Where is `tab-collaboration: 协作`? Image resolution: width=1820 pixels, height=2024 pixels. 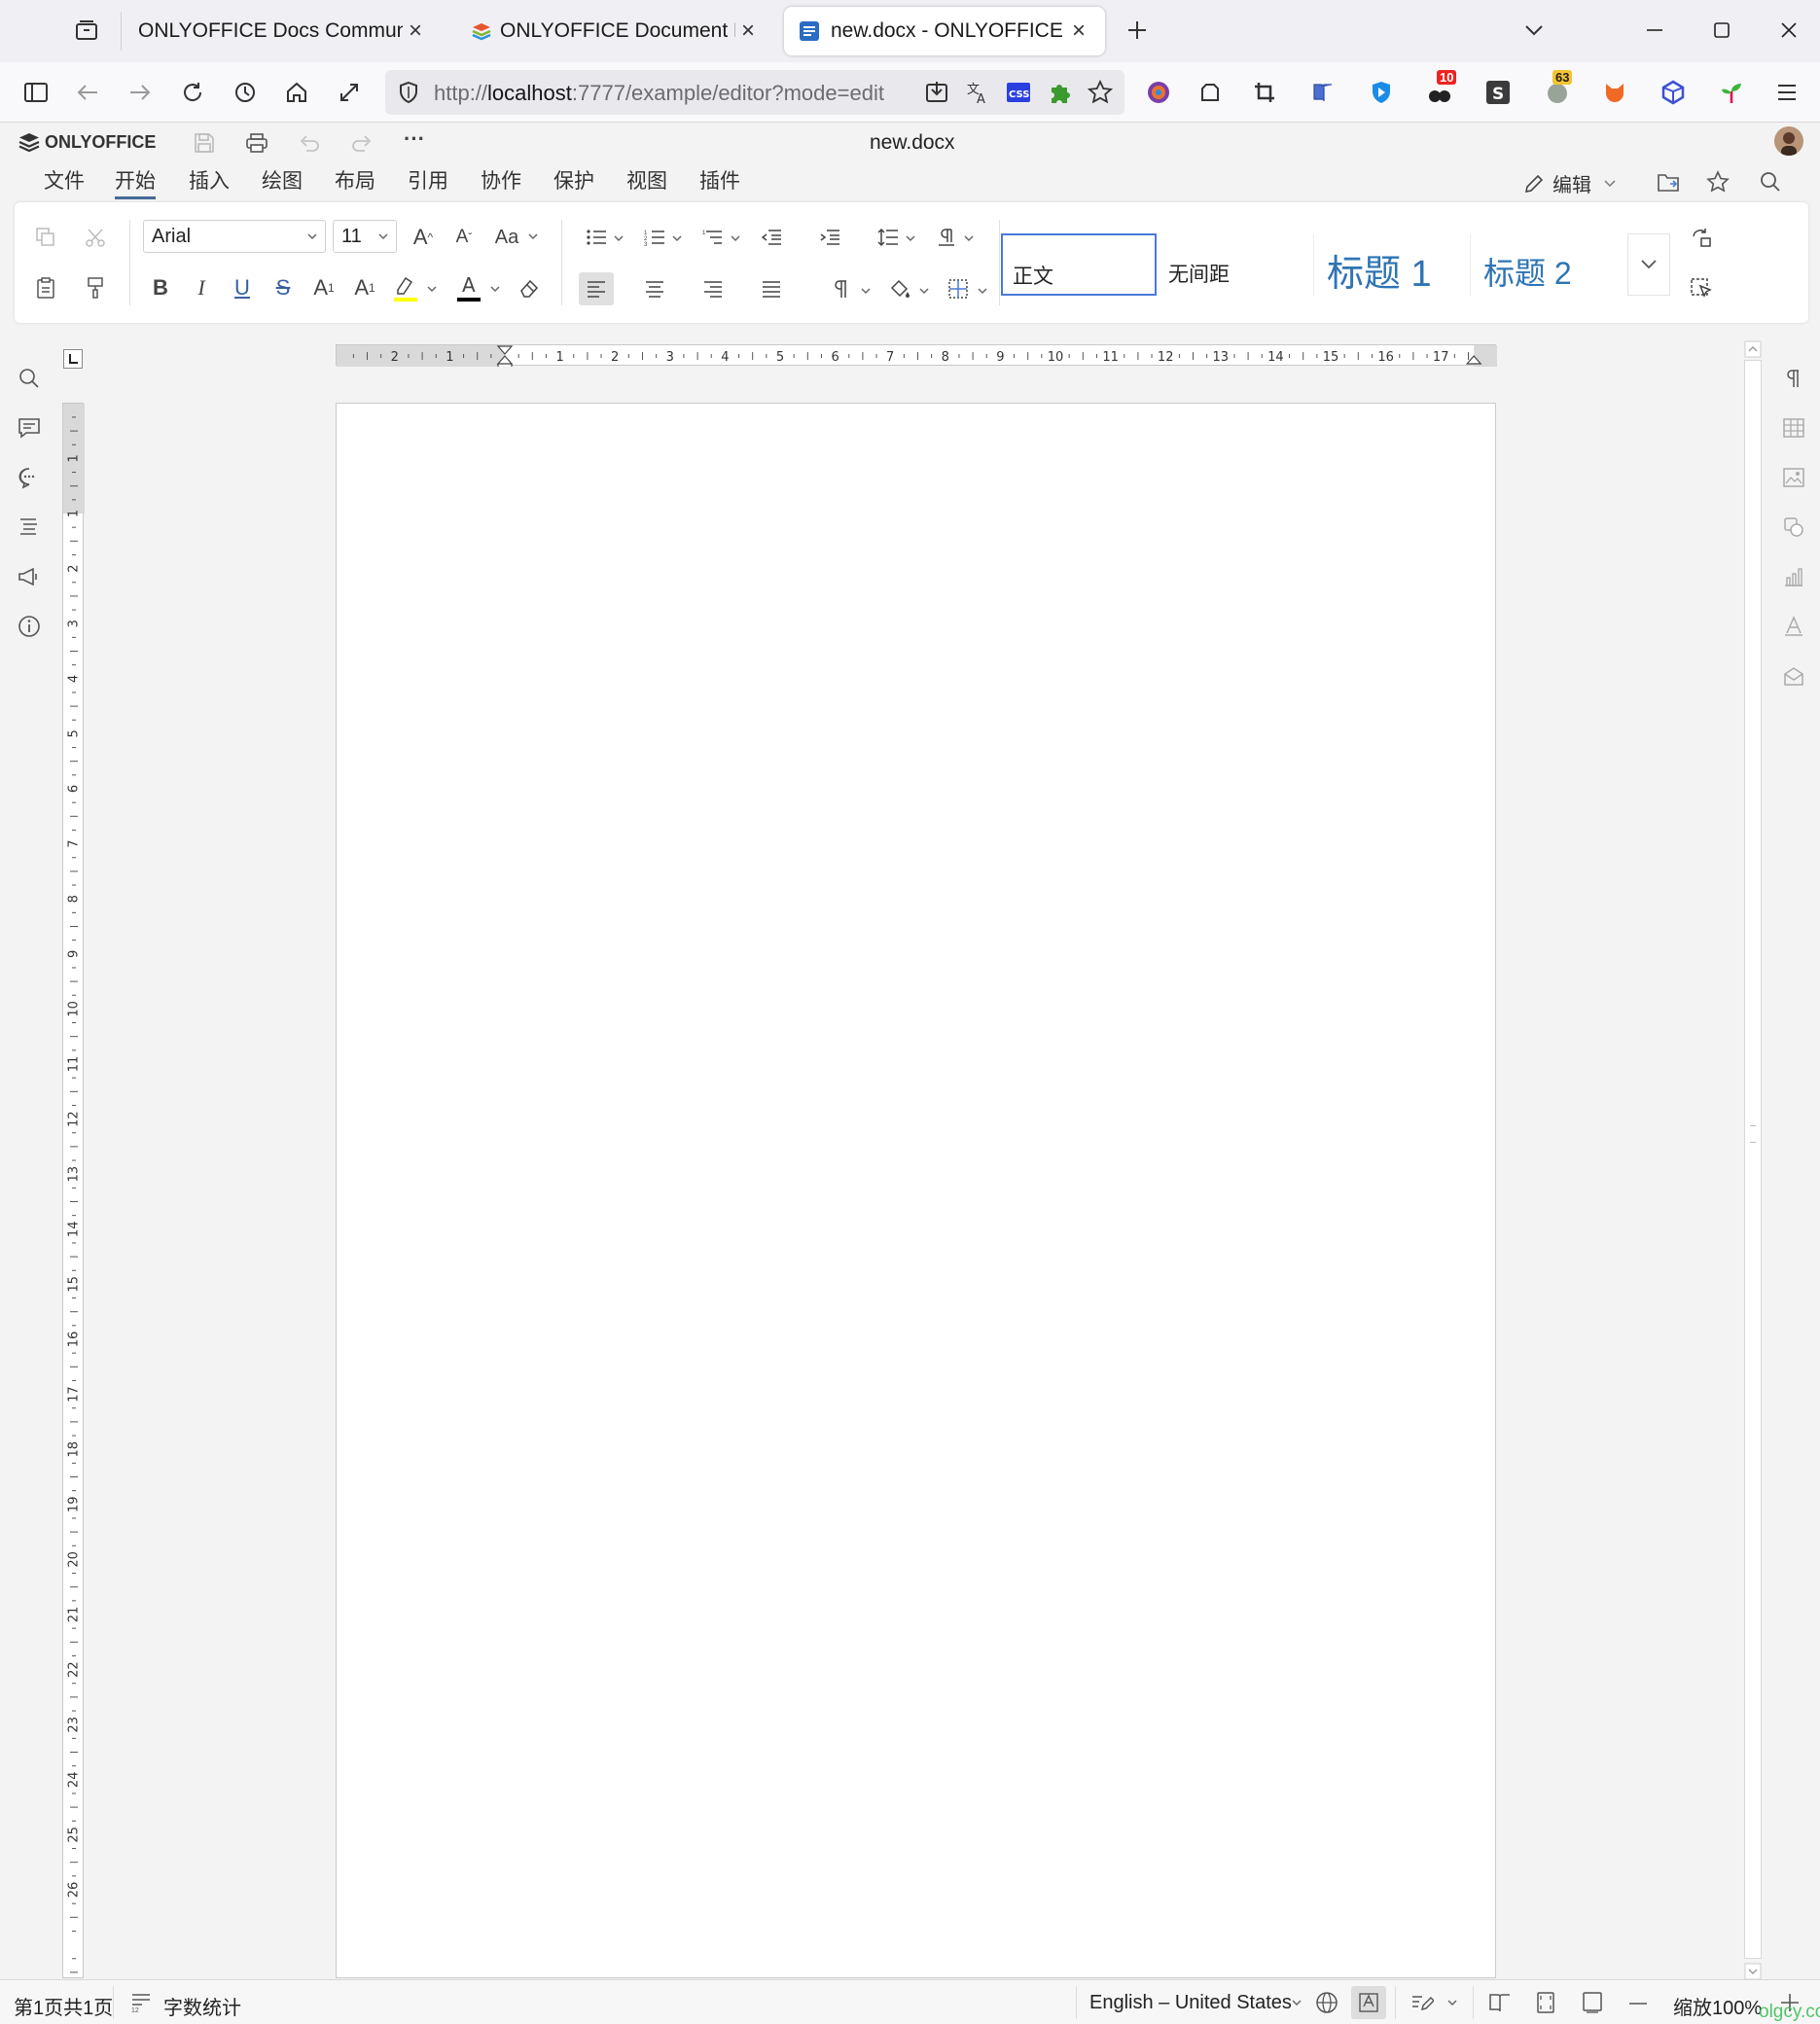
tab-collaboration: 协作 is located at coordinates (501, 180).